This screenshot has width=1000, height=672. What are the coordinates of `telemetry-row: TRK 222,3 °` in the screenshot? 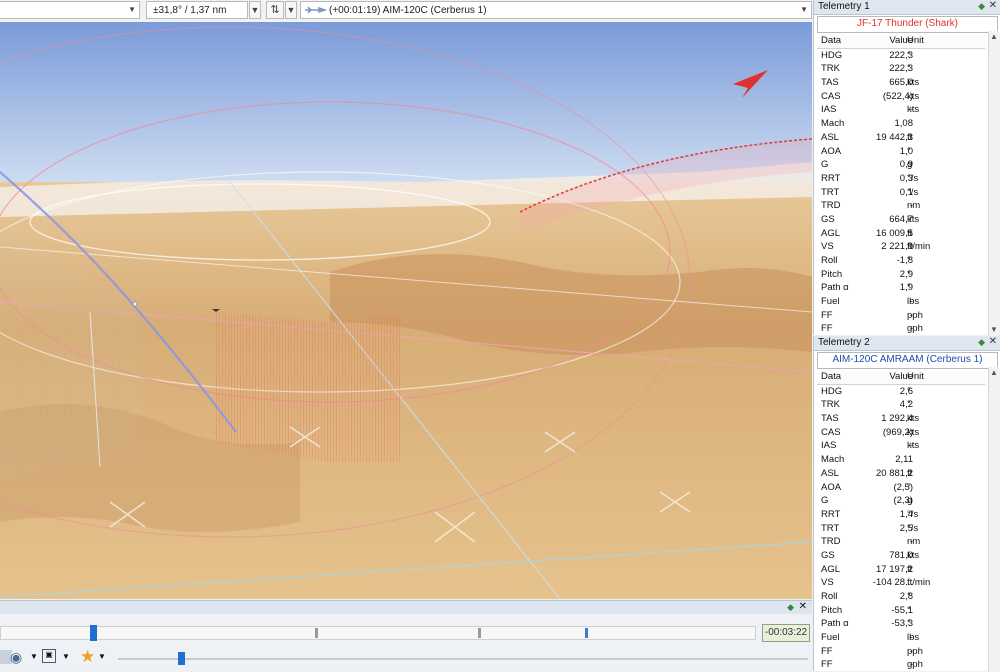 It's located at (901, 69).